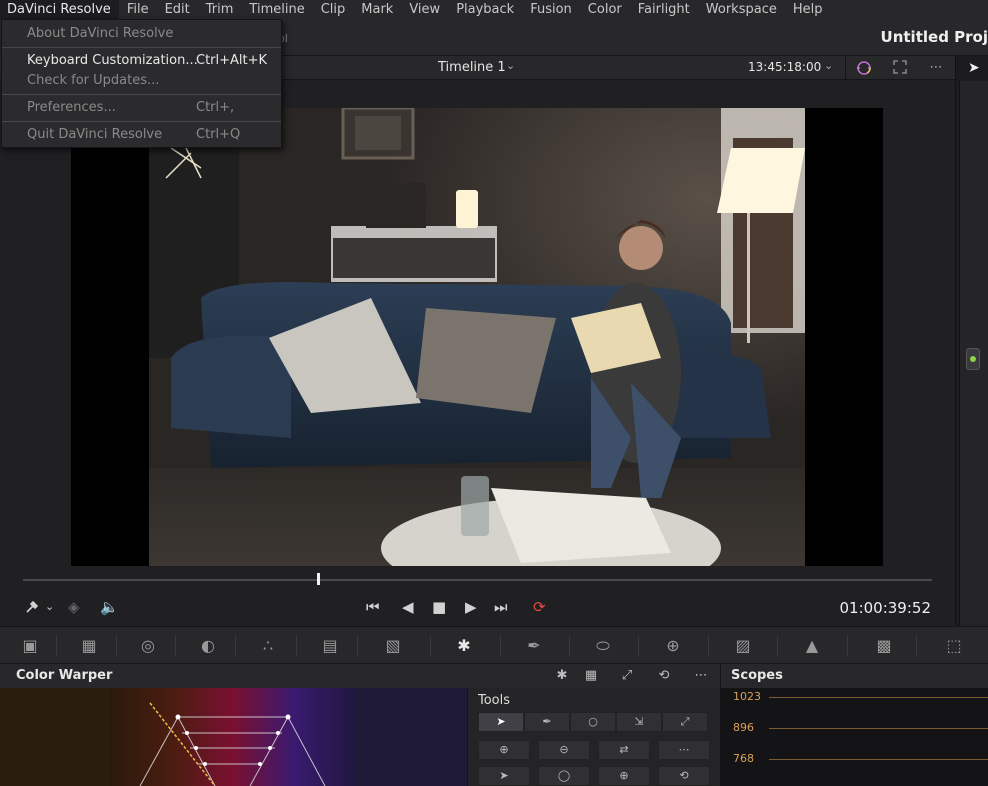  What do you see at coordinates (885, 608) in the screenshot?
I see `timecode-readout: 01:00:39:52` at bounding box center [885, 608].